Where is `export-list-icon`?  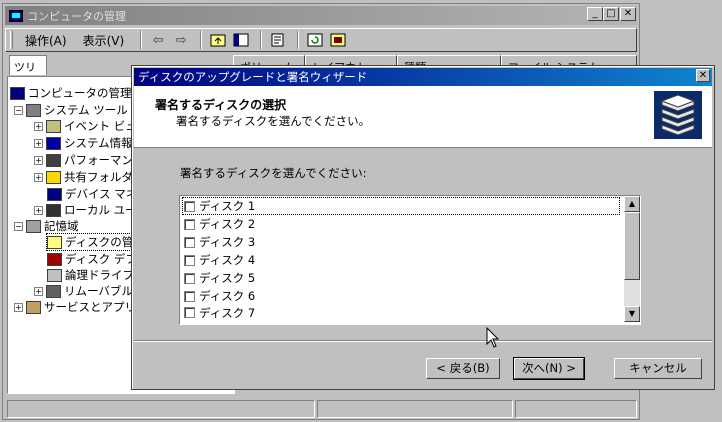
export-list-icon is located at coordinates (338, 40).